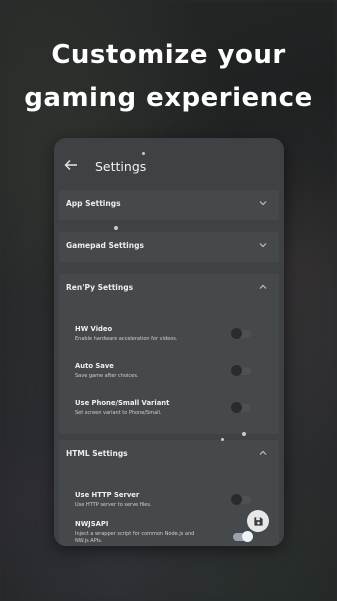  Describe the element at coordinates (121, 166) in the screenshot. I see `page-title: Settings` at that location.